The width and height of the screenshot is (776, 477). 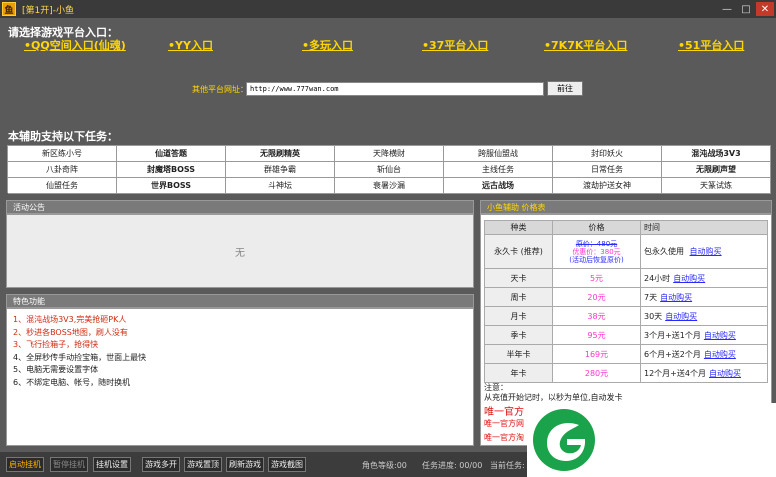 I want to click on promo-price: 优惠价：380元, so click(x=596, y=251).